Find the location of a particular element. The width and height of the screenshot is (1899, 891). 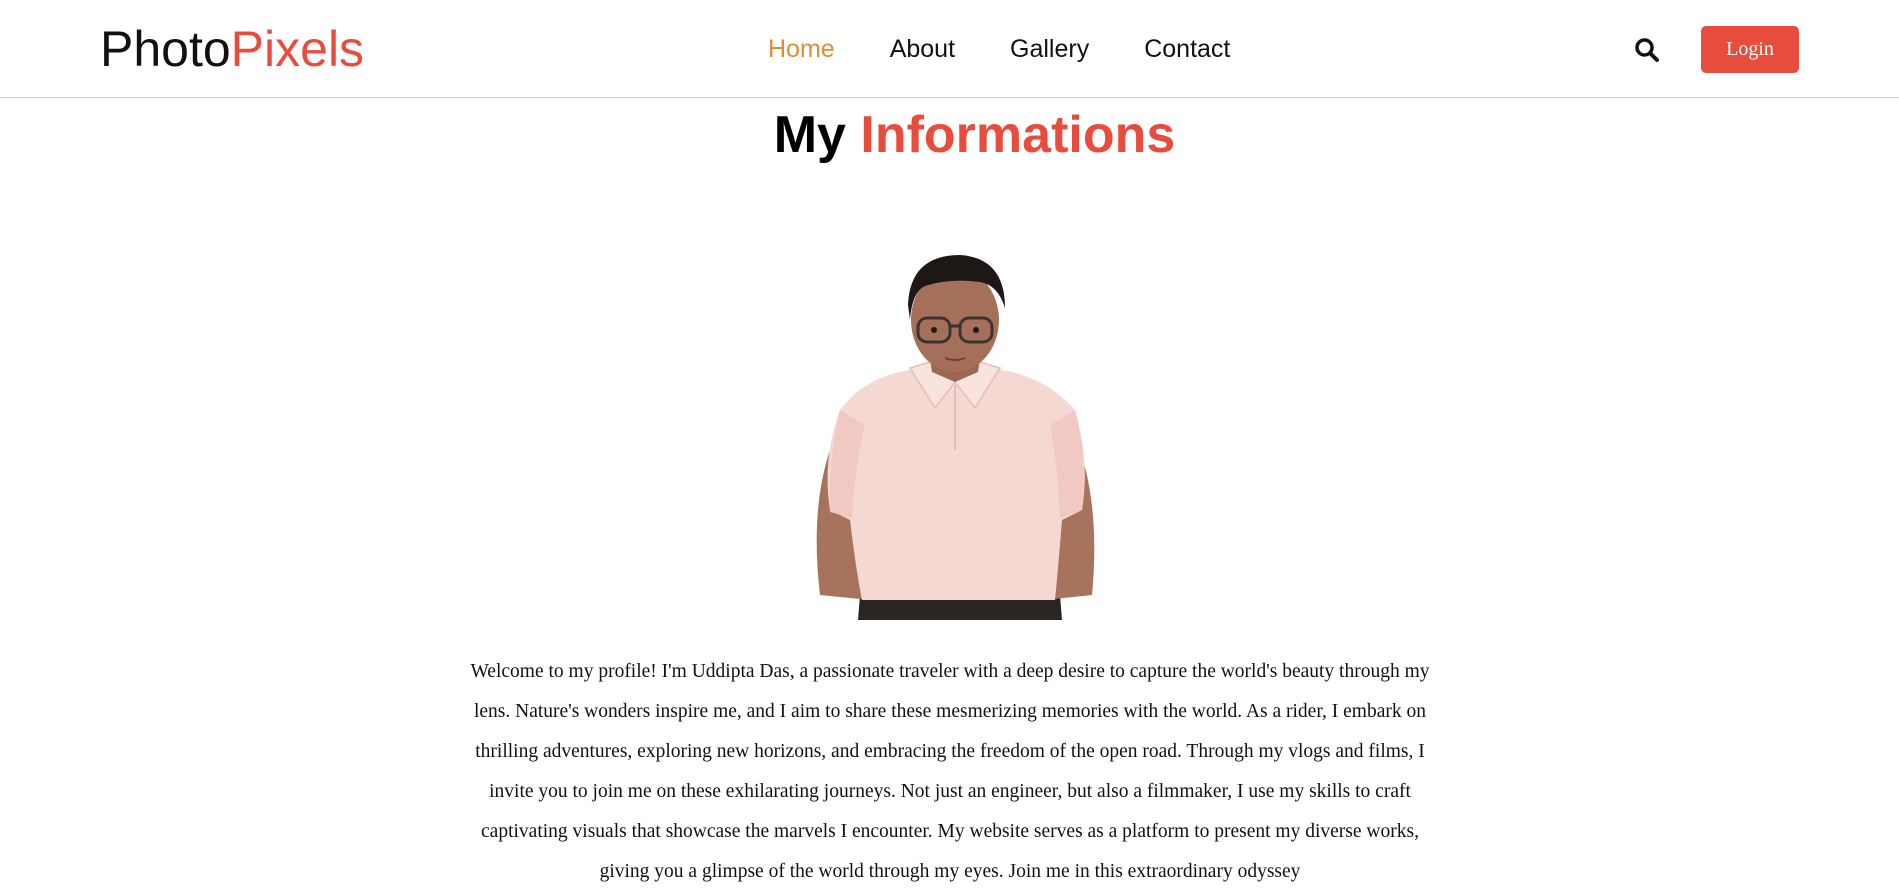

page-title-my: My is located at coordinates (809, 135).